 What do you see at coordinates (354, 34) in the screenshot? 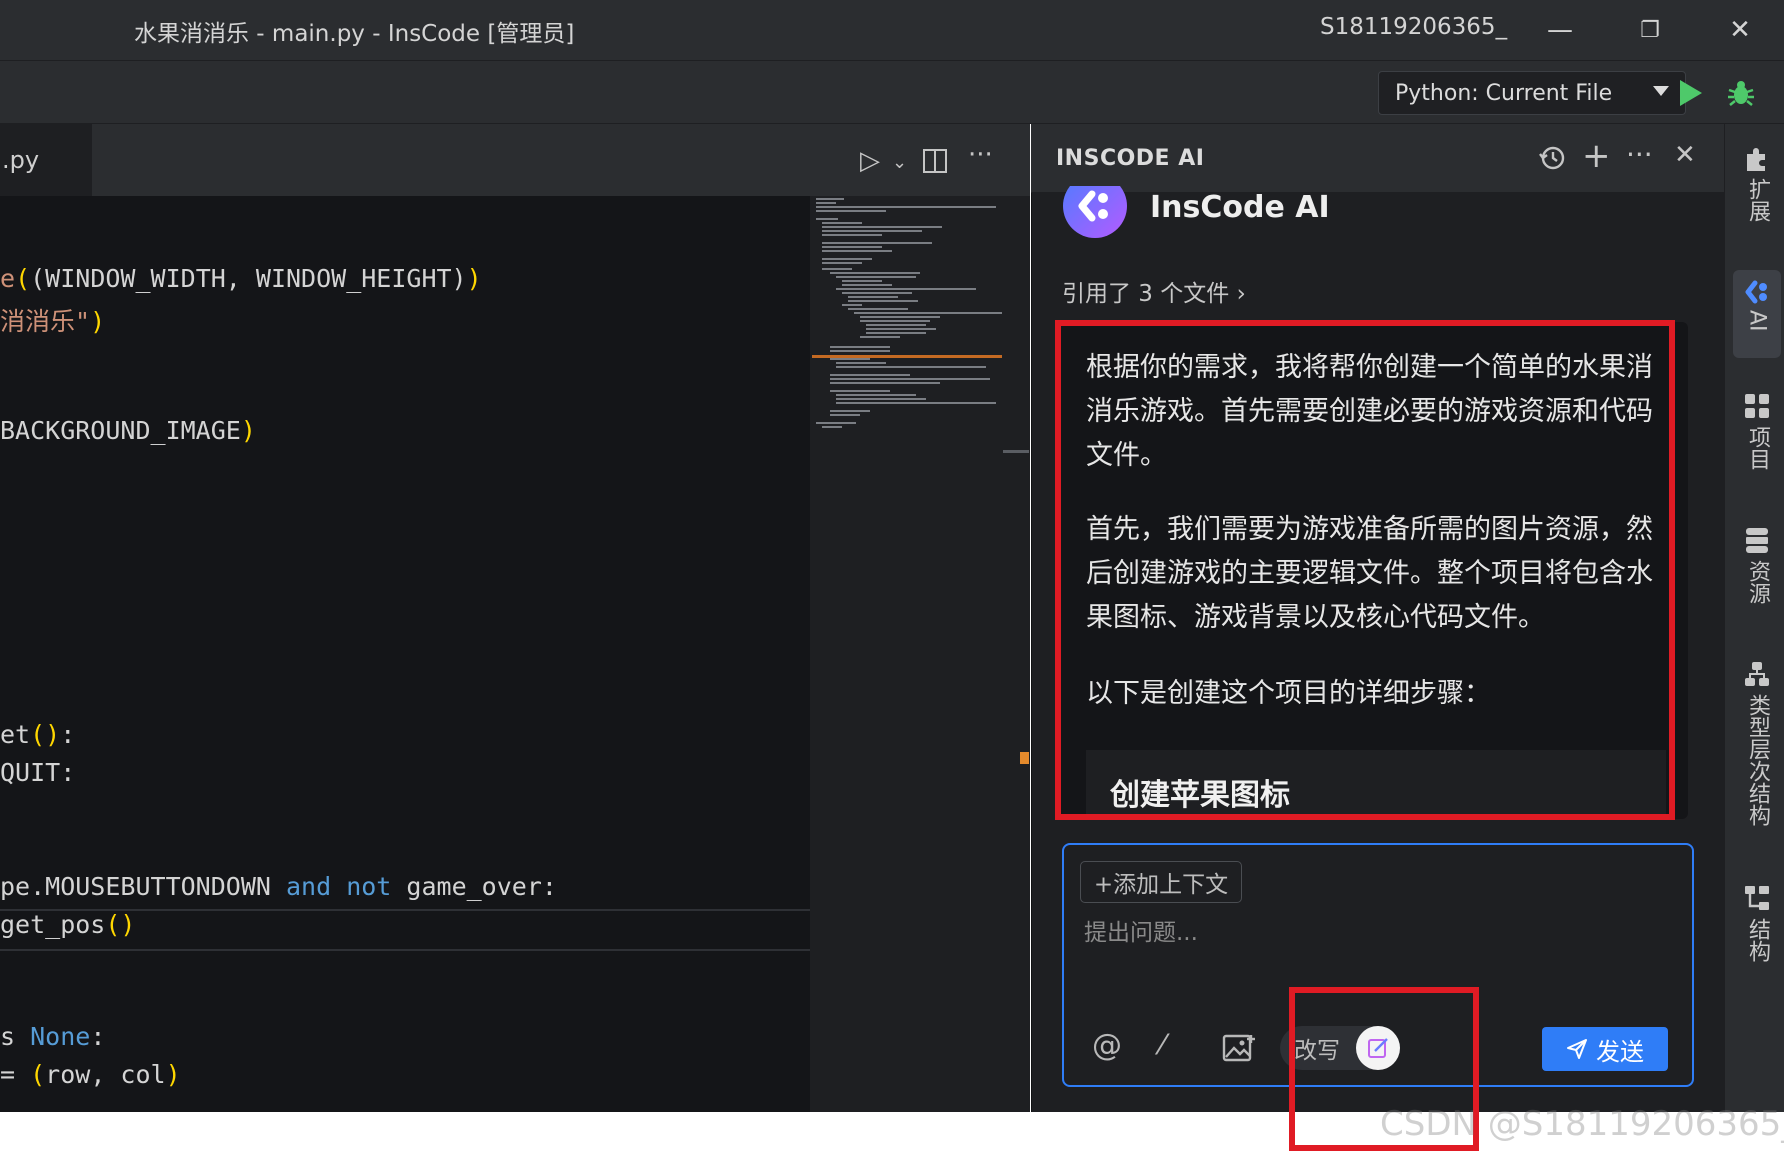
I see `window-title: 水果消消乐 - main.py - InsCode [管理员]` at bounding box center [354, 34].